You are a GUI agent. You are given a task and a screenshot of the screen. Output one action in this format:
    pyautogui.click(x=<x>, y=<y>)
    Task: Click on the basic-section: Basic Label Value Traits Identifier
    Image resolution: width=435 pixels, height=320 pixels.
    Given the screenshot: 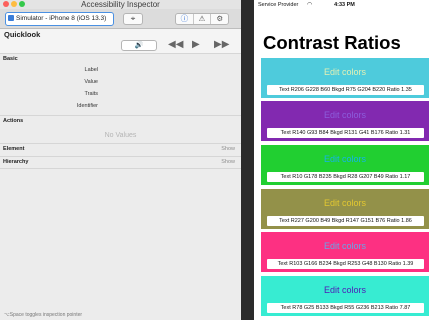 What is the action you would take?
    pyautogui.click(x=120, y=84)
    